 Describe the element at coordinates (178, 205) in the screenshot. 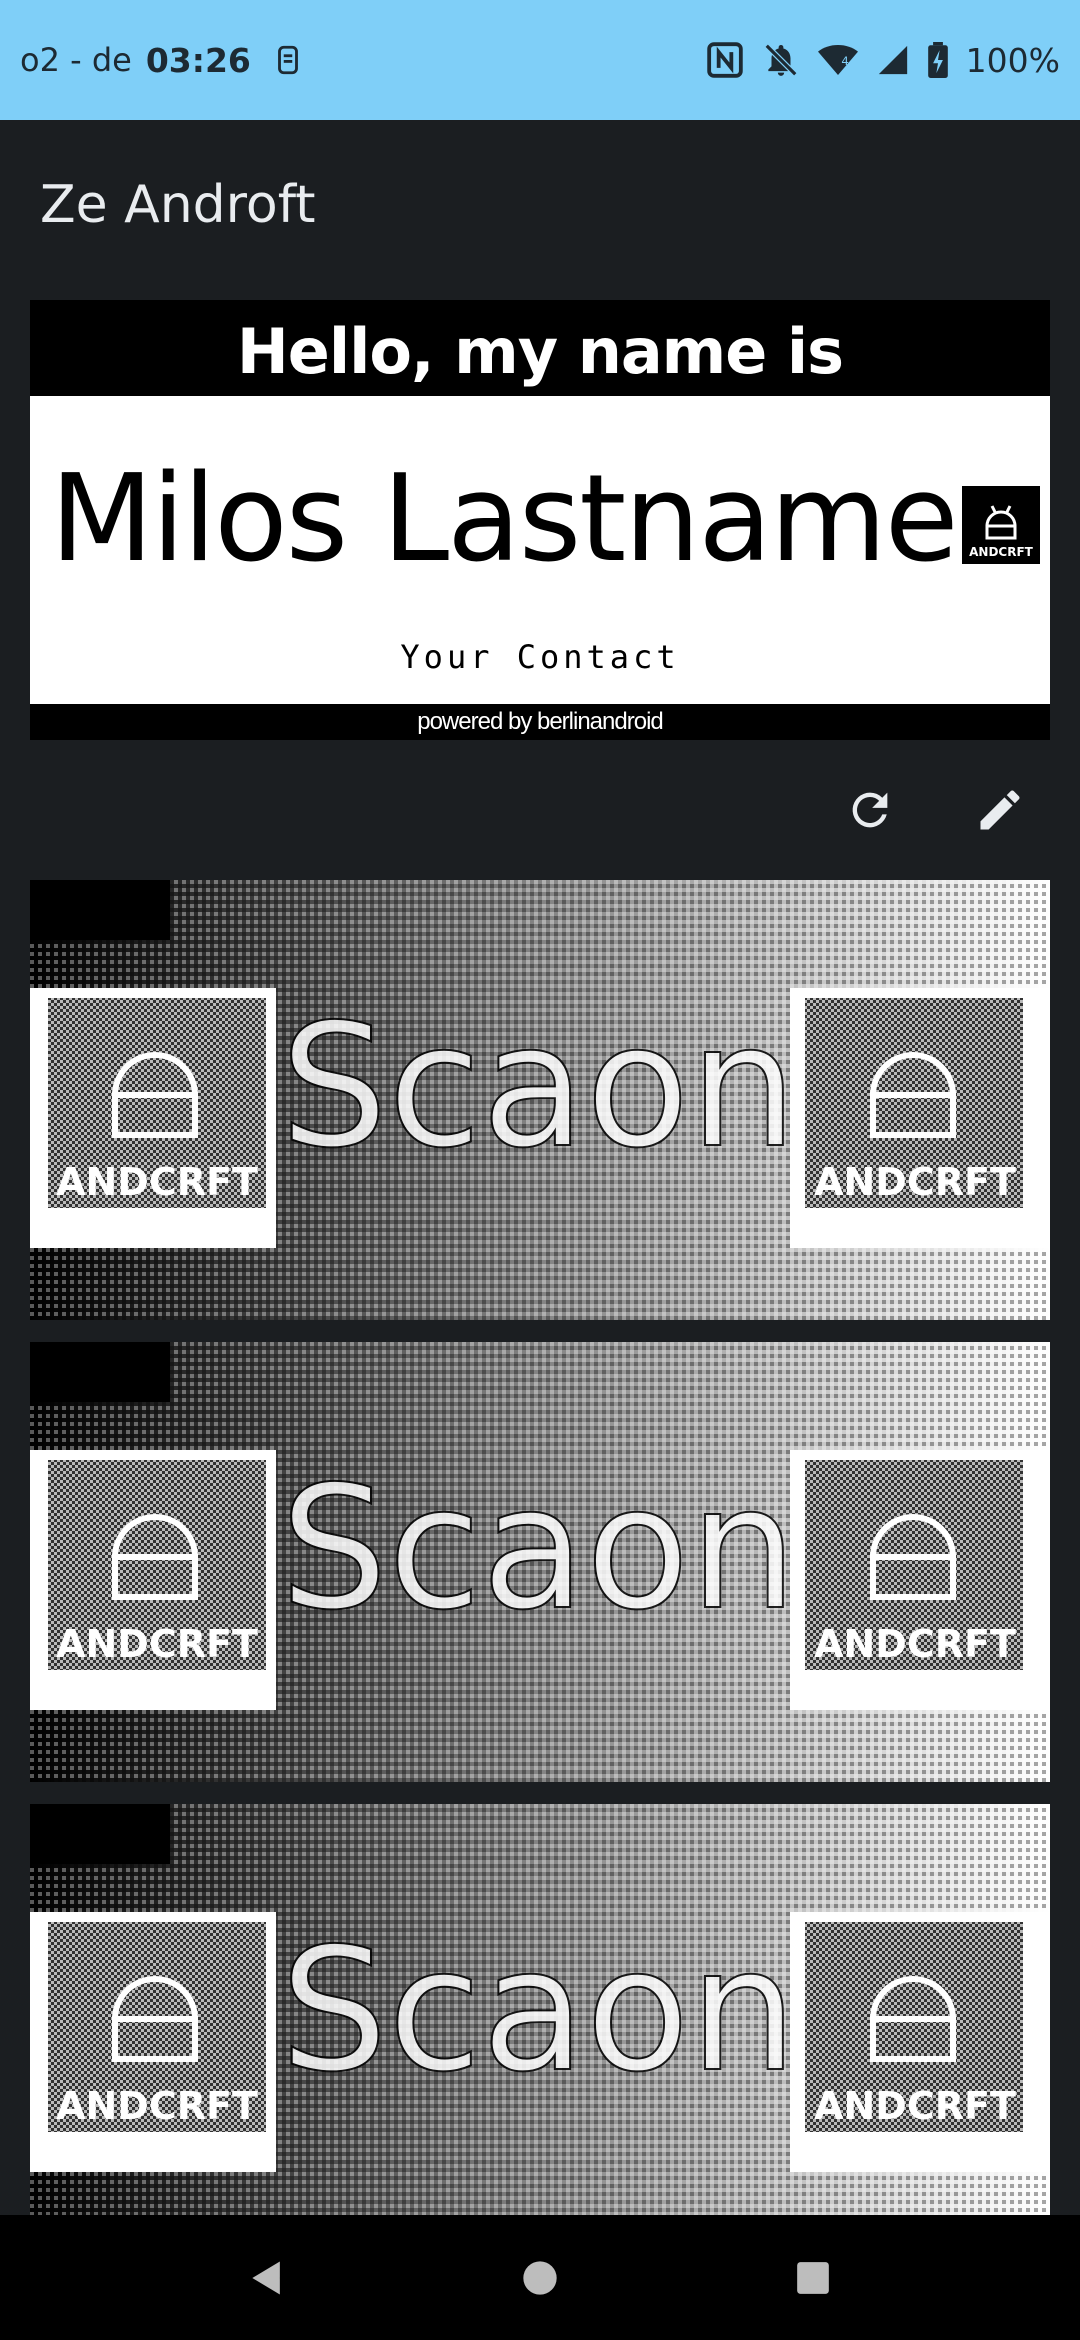

I see `app-title: Ze Androft` at that location.